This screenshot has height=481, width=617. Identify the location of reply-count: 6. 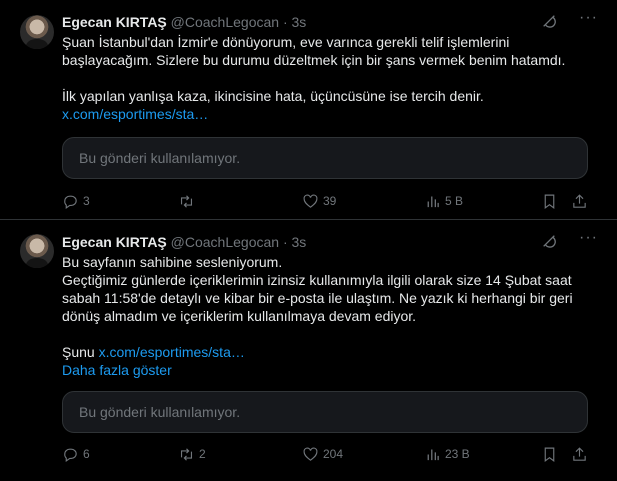
(86, 454).